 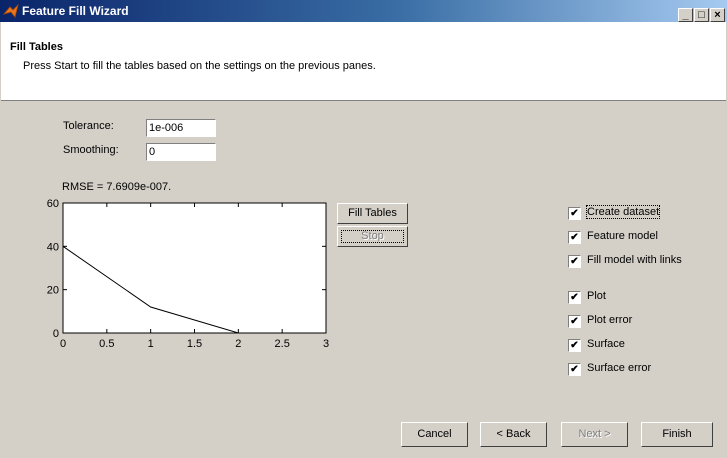 I want to click on tolerance-label: Tolerance:, so click(x=88, y=126).